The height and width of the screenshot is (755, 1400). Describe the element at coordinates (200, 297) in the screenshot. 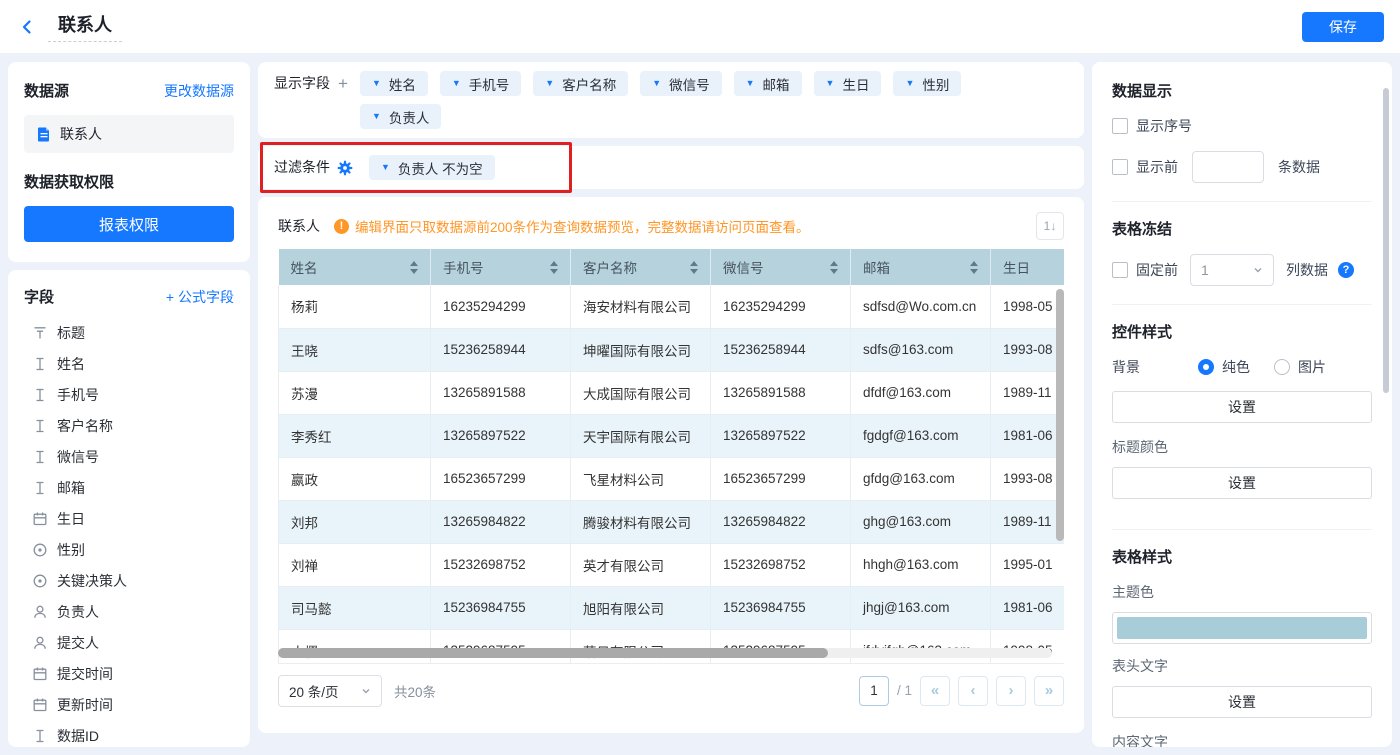

I see `add-formula-field-link: + 公式字段` at that location.